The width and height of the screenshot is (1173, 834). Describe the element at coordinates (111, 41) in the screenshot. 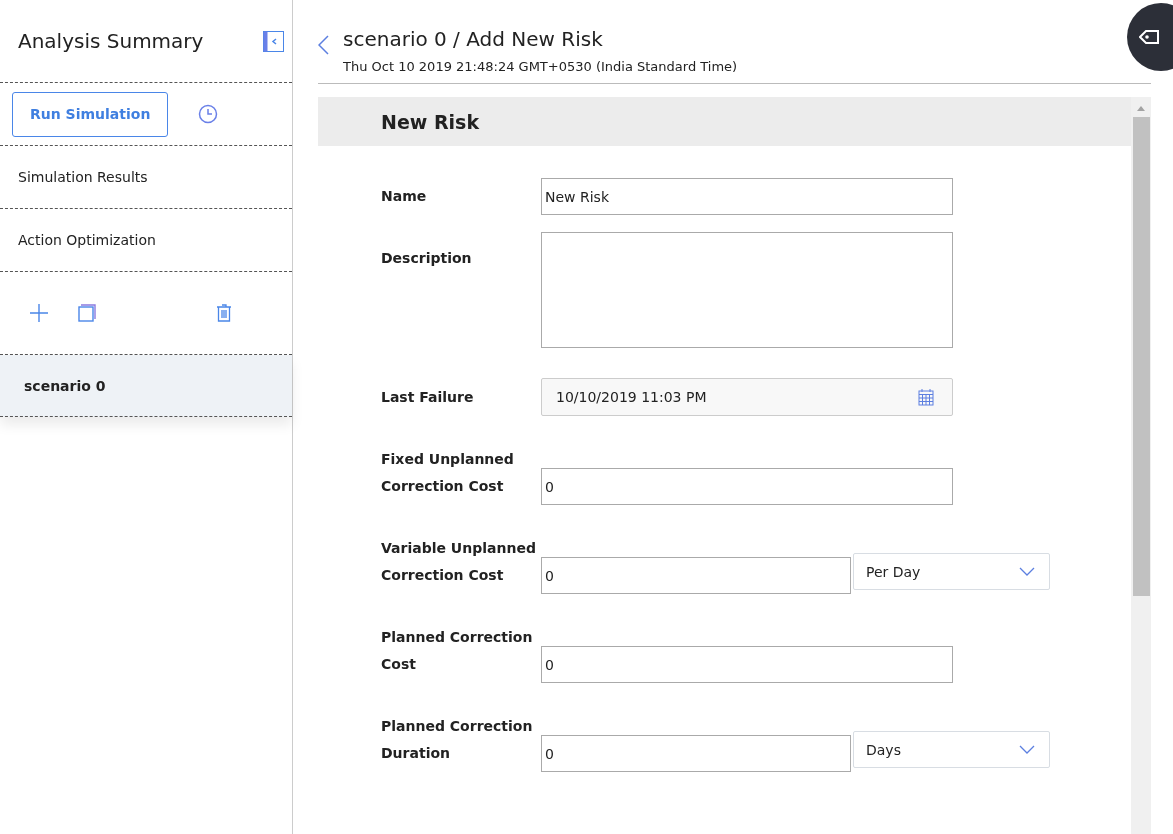

I see `sidebar-title: Analysis Summary` at that location.